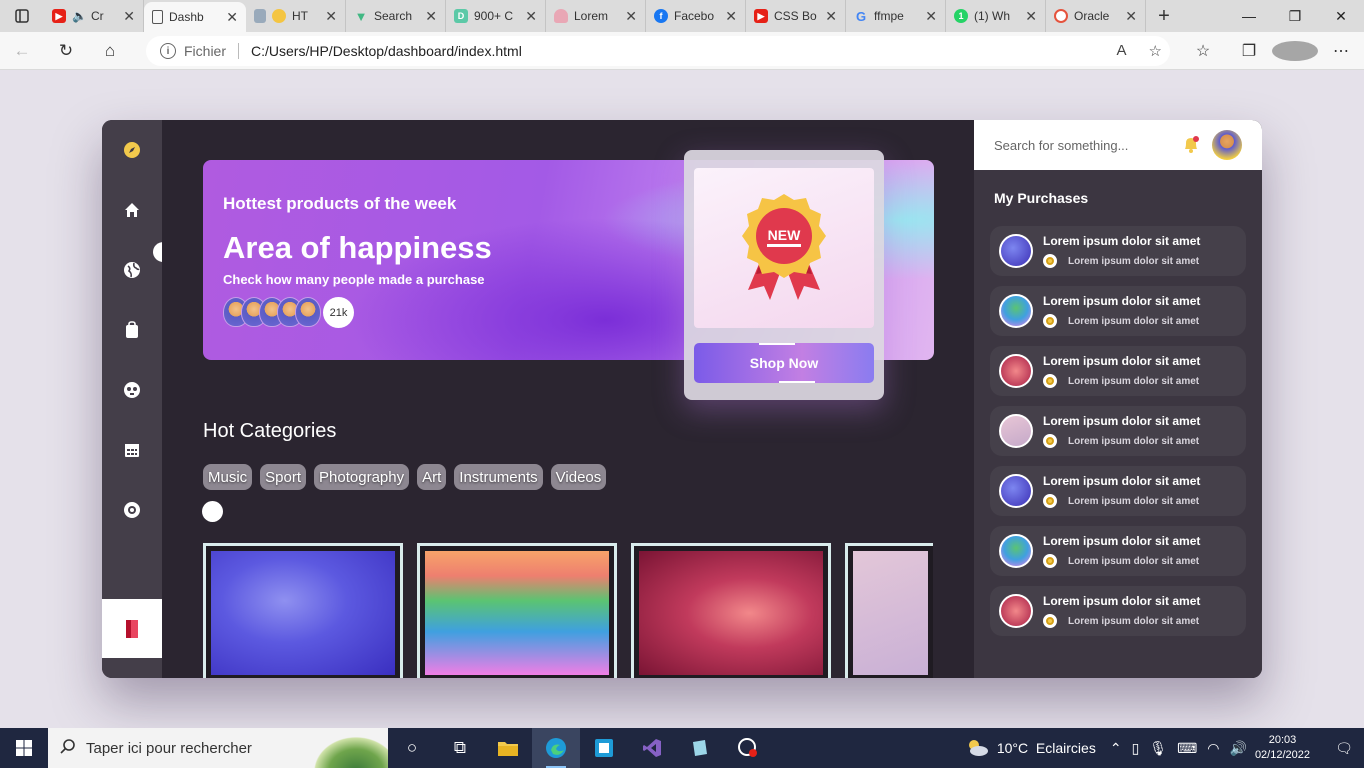 The height and width of the screenshot is (768, 1364). What do you see at coordinates (412, 748) in the screenshot?
I see `cortana-icon: ○` at bounding box center [412, 748].